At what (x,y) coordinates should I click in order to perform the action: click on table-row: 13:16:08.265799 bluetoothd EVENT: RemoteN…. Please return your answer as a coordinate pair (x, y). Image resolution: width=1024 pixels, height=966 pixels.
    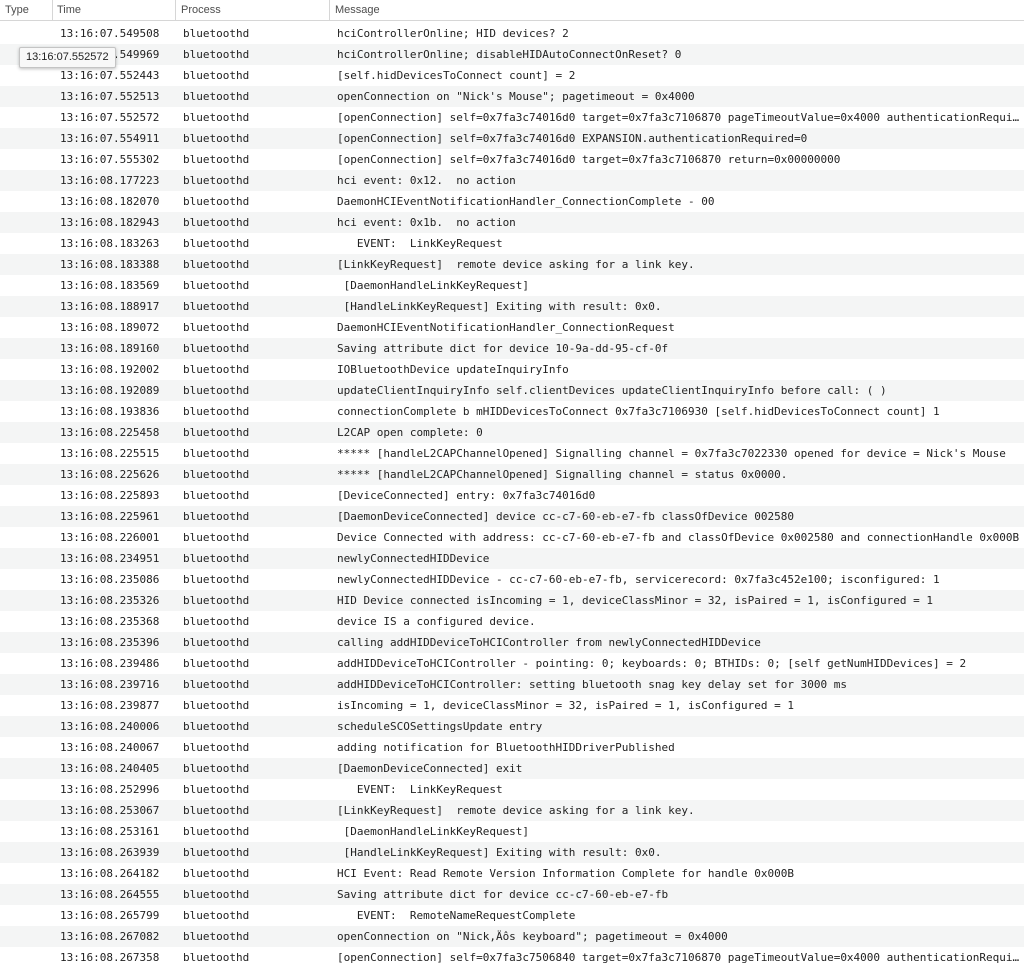
    Looking at the image, I should click on (512, 915).